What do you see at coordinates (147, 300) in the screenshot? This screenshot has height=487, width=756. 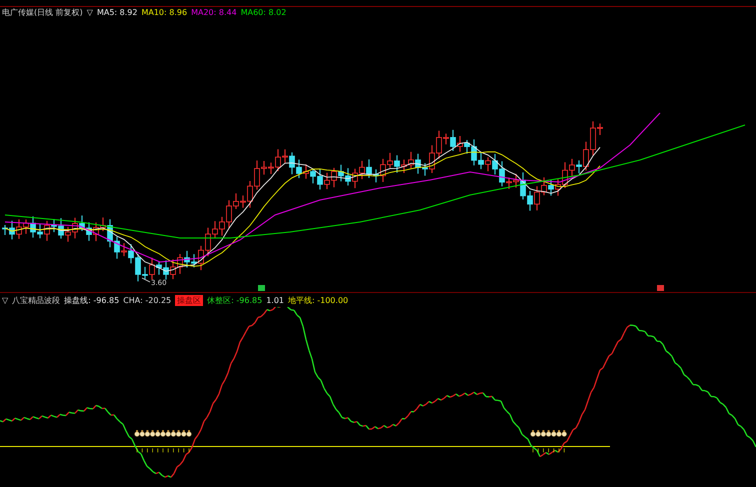 I see `indicator-value: CHA: -20.25` at bounding box center [147, 300].